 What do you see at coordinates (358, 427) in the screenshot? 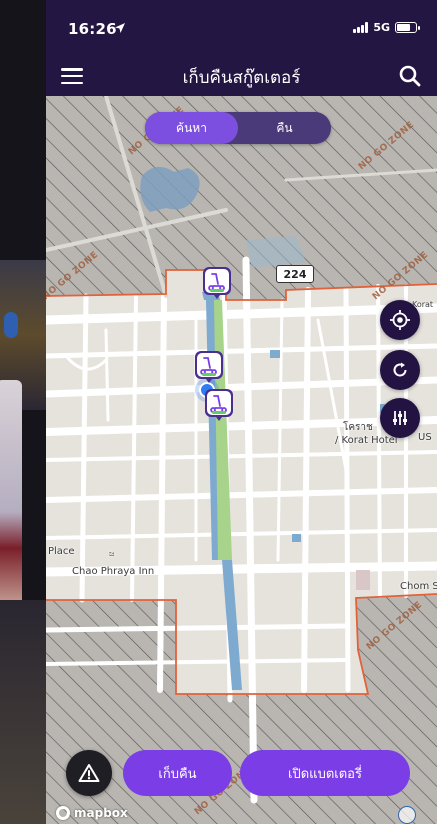
I see `map-label-hotel-thai: โคราช` at bounding box center [358, 427].